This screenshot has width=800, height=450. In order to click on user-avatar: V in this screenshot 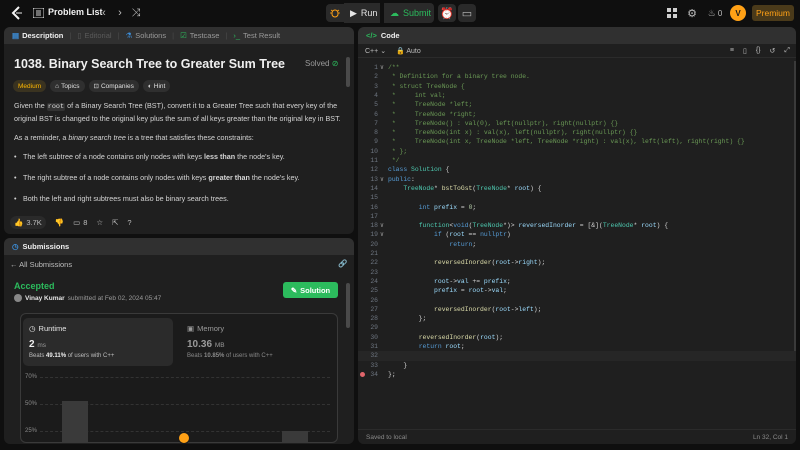, I will do `click(738, 13)`.